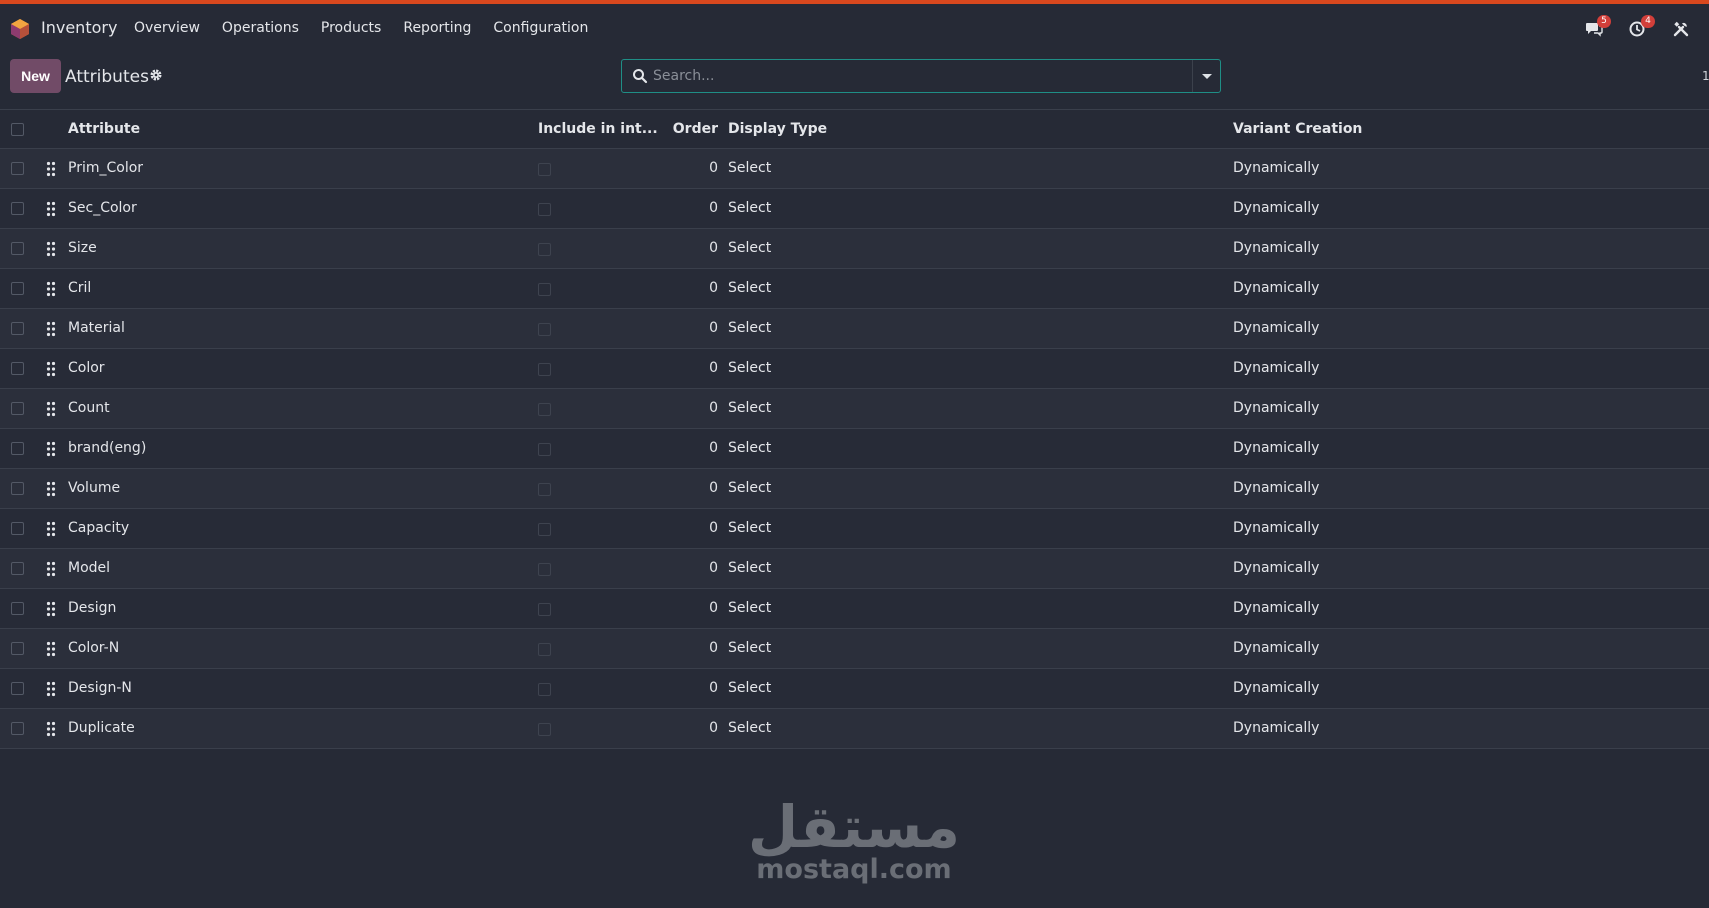  Describe the element at coordinates (437, 28) in the screenshot. I see `menu-reporting: Reporting` at that location.